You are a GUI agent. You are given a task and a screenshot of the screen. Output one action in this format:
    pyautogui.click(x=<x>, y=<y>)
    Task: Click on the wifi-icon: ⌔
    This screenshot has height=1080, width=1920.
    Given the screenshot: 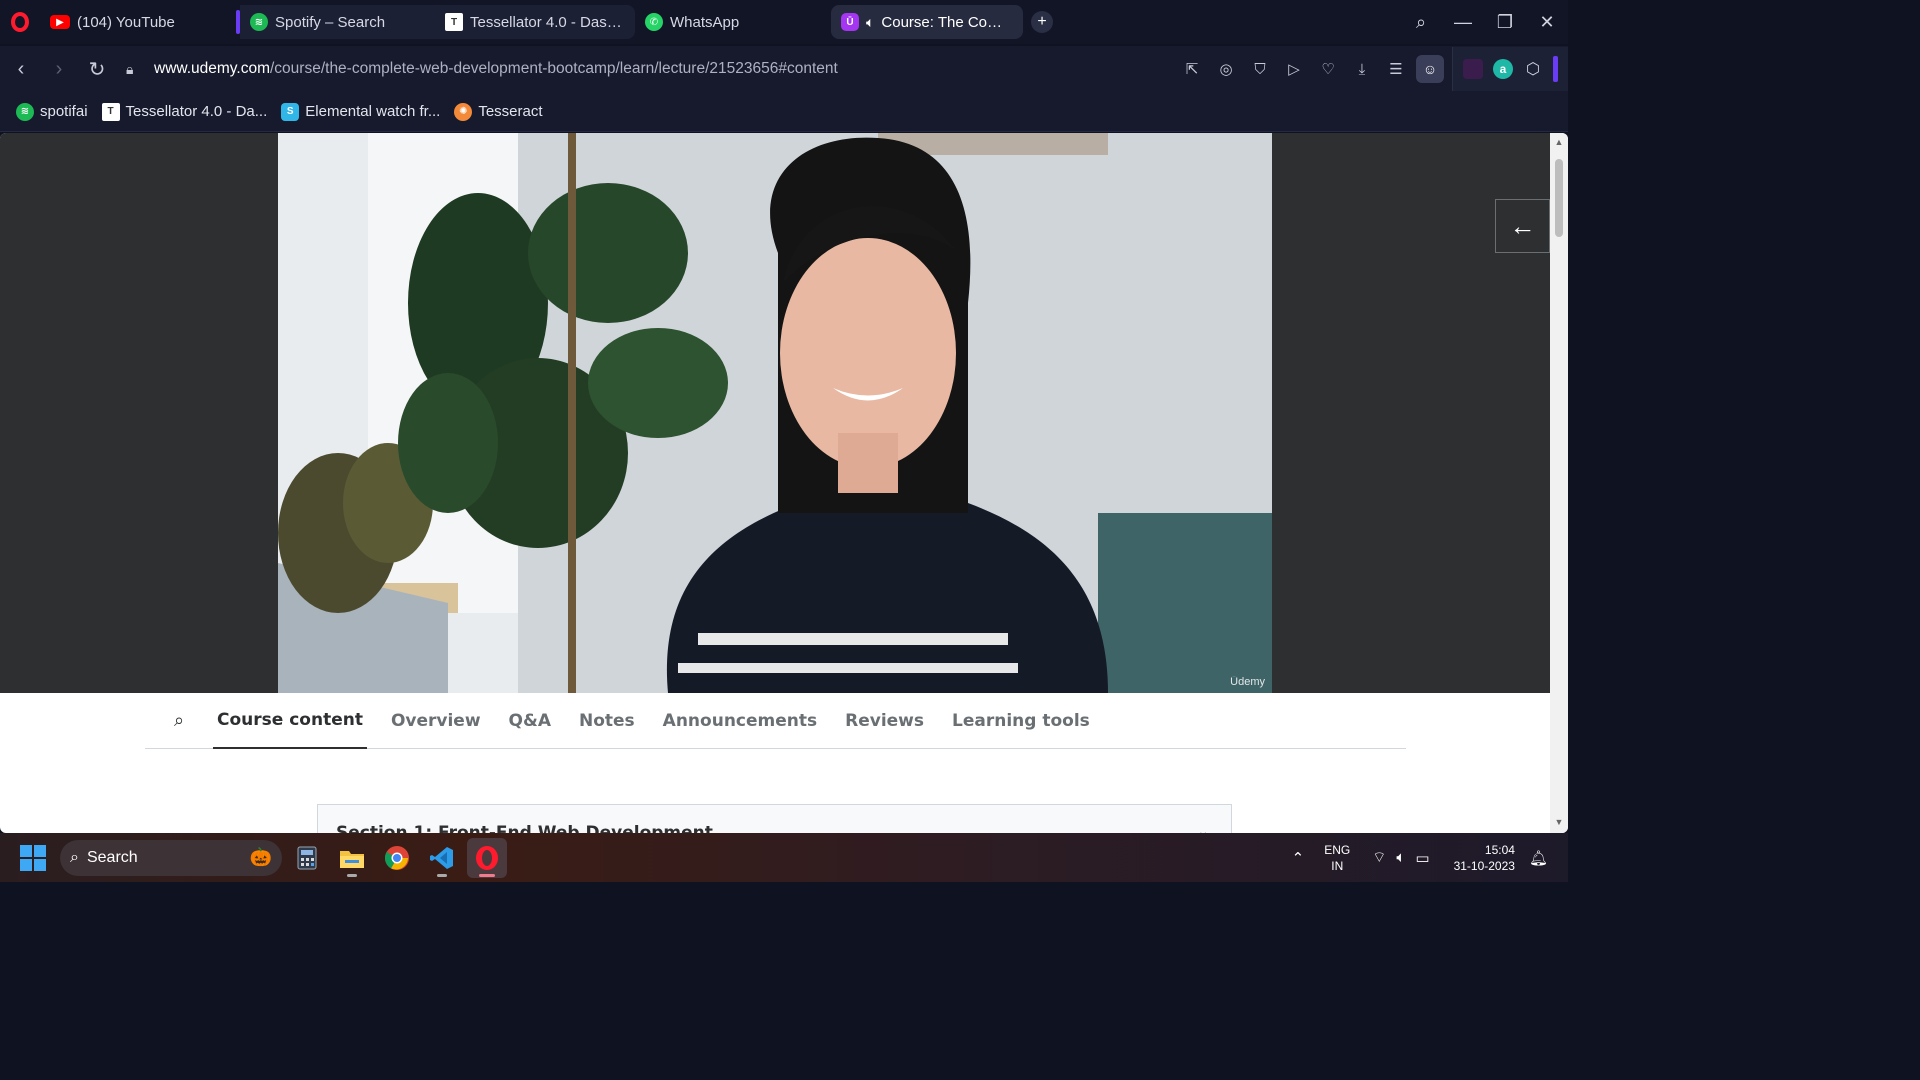 What is the action you would take?
    pyautogui.click(x=1379, y=857)
    